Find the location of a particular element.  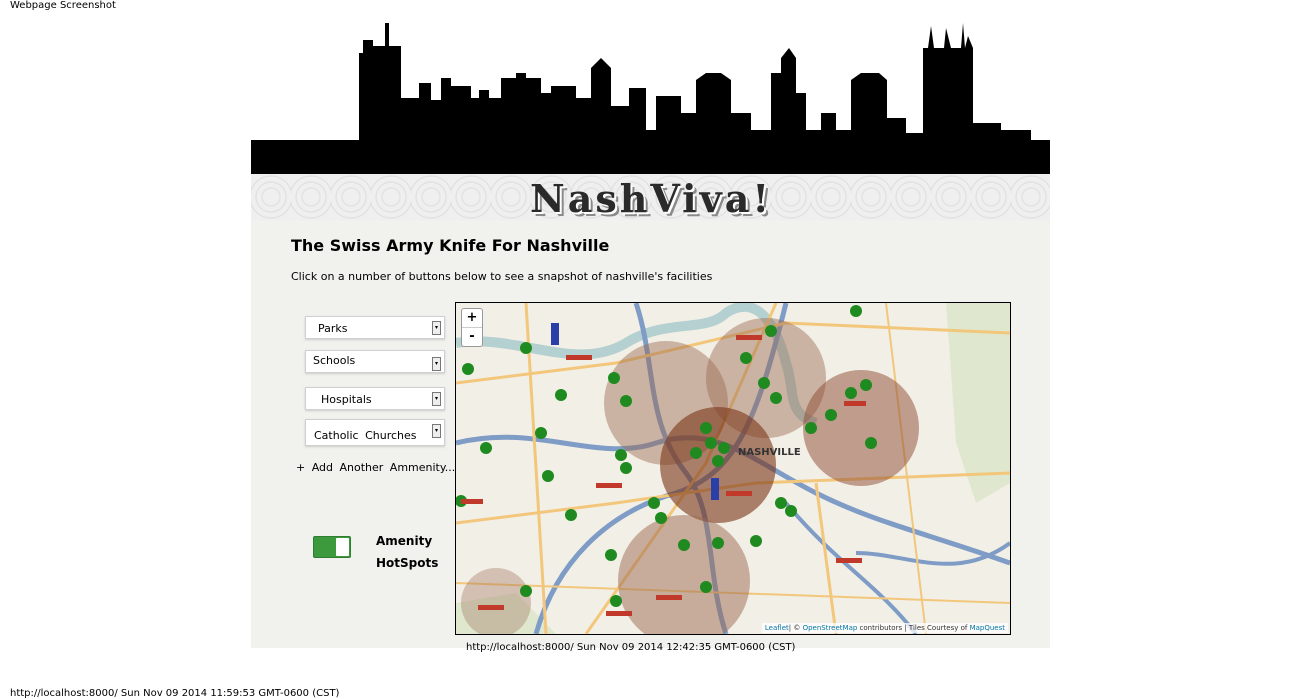

skyline-banner is located at coordinates (650, 96).